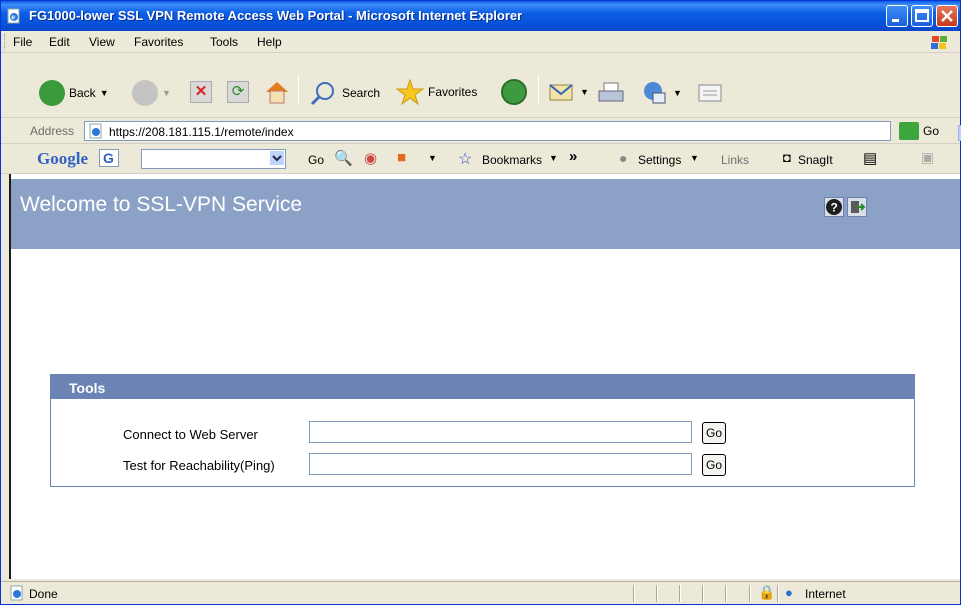  I want to click on menu-favorites: Favorites, so click(158, 42).